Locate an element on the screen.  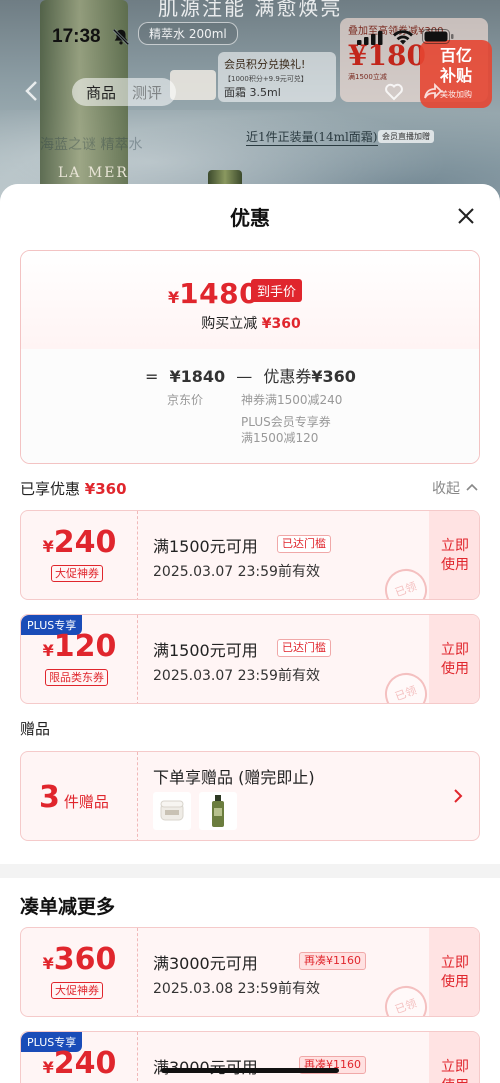
coupon-card: PLUS专享 ¥240 满3000元可用 再凑¥1160 立即使用 is located at coordinates (250, 1057).